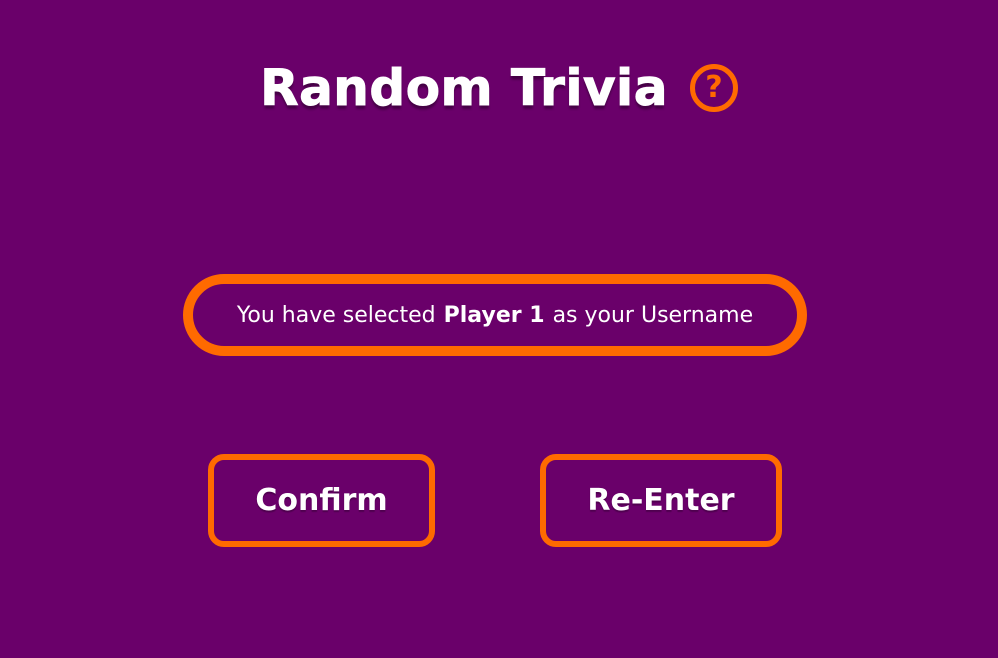 This screenshot has width=998, height=658. What do you see at coordinates (464, 88) in the screenshot?
I see `page-title: Random Trivia` at bounding box center [464, 88].